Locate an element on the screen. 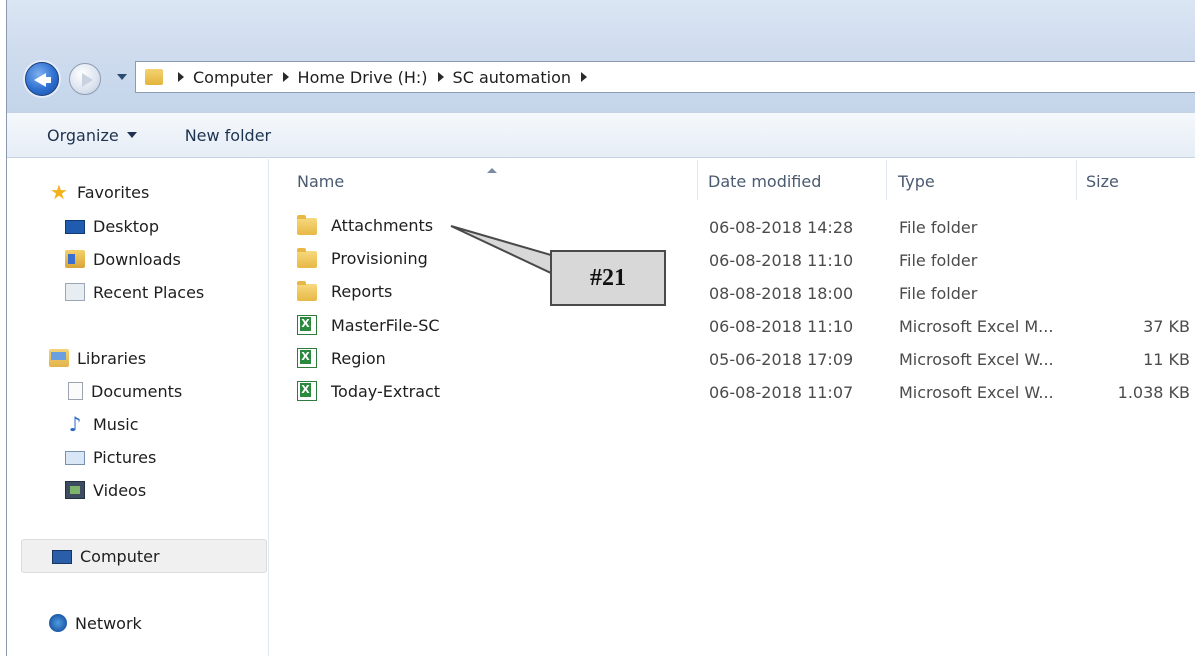 This screenshot has width=1195, height=656. column-header-name: Name is located at coordinates (320, 181).